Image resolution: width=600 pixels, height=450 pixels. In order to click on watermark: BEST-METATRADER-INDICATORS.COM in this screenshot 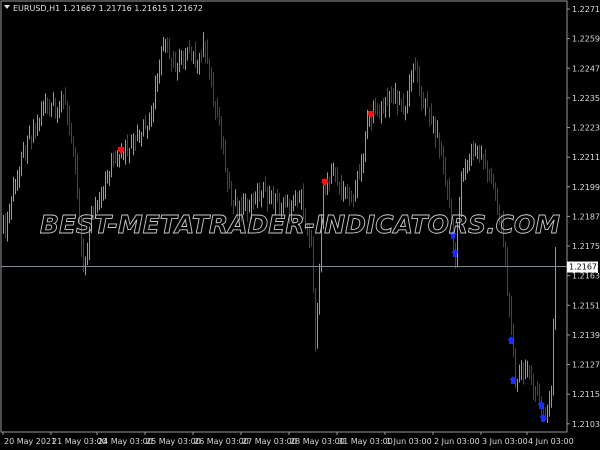, I will do `click(300, 224)`.